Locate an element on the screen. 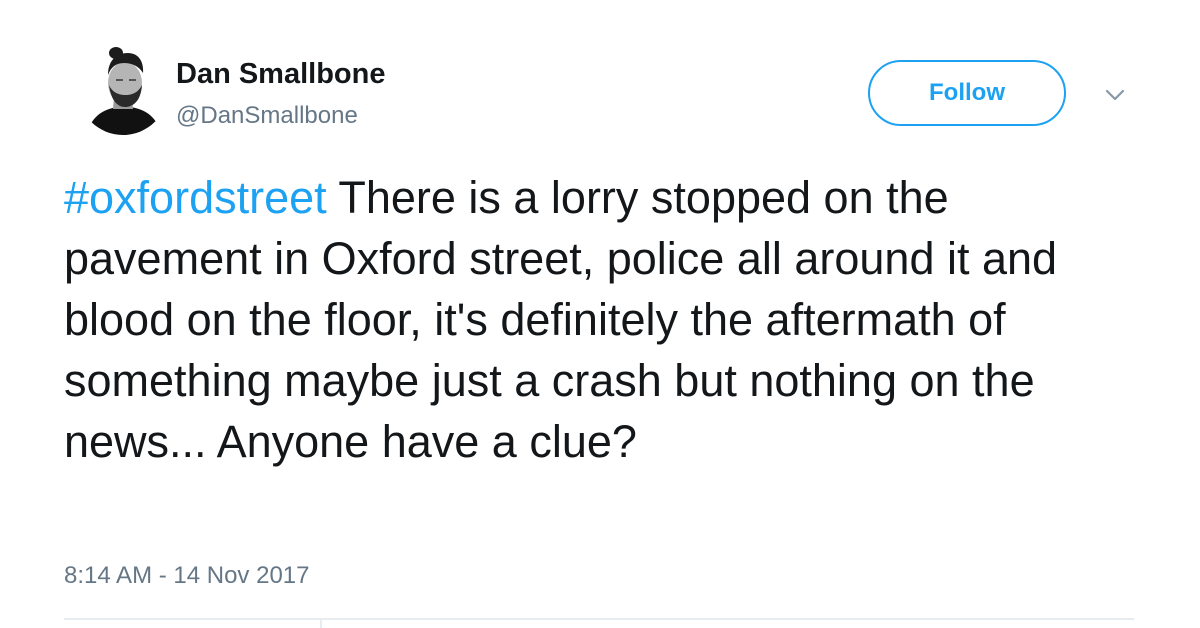  avatar-photo is located at coordinates (123, 90).